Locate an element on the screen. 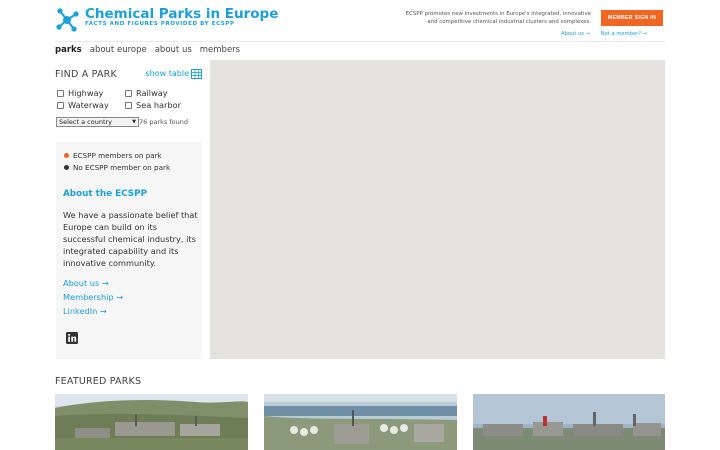 This screenshot has height=450, width=720. waterway-label: Waterway is located at coordinates (88, 105).